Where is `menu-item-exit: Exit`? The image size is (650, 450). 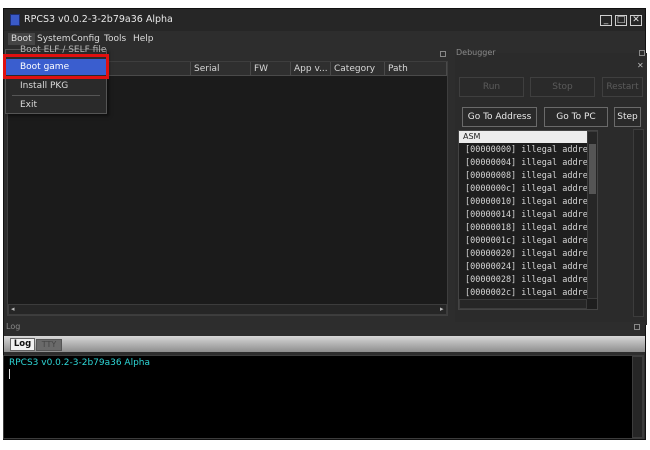 menu-item-exit: Exit is located at coordinates (56, 105).